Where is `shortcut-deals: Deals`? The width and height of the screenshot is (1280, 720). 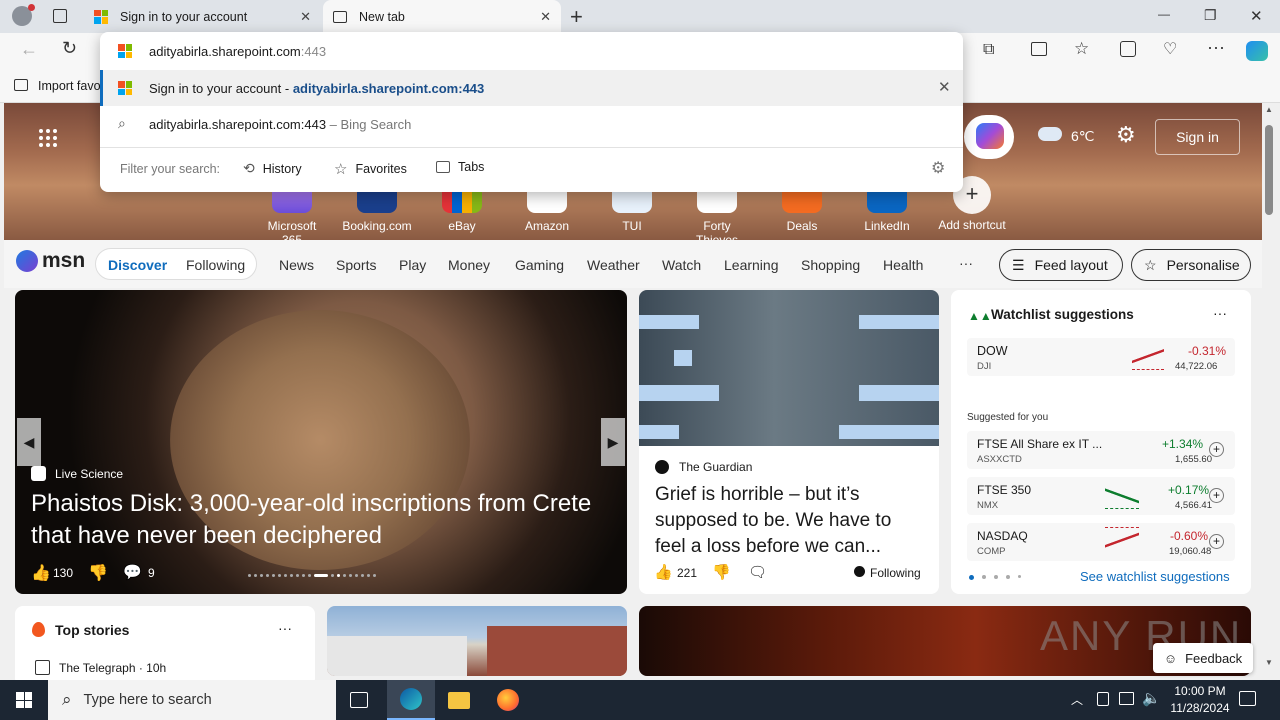
shortcut-deals: Deals is located at coordinates (802, 210).